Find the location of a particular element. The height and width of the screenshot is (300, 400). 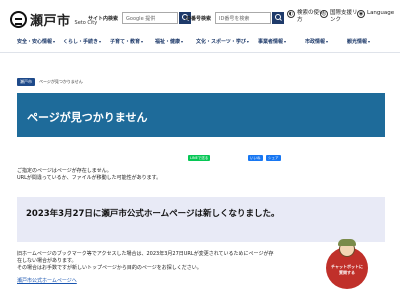

city-emblem-icon is located at coordinates (18, 19).